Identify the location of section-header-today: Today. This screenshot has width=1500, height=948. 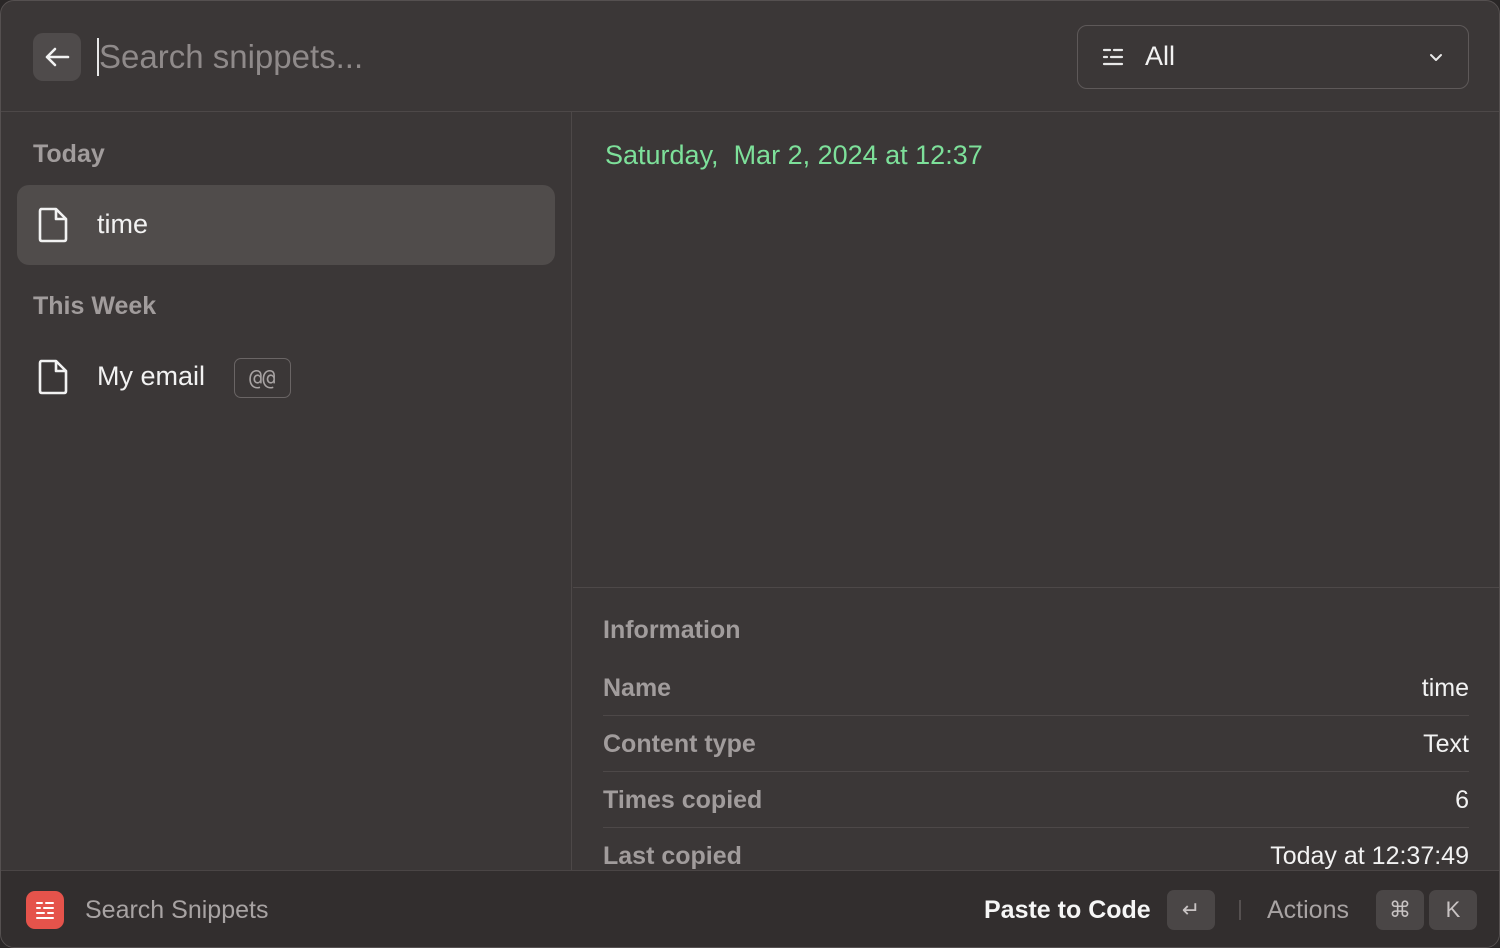
(69, 154).